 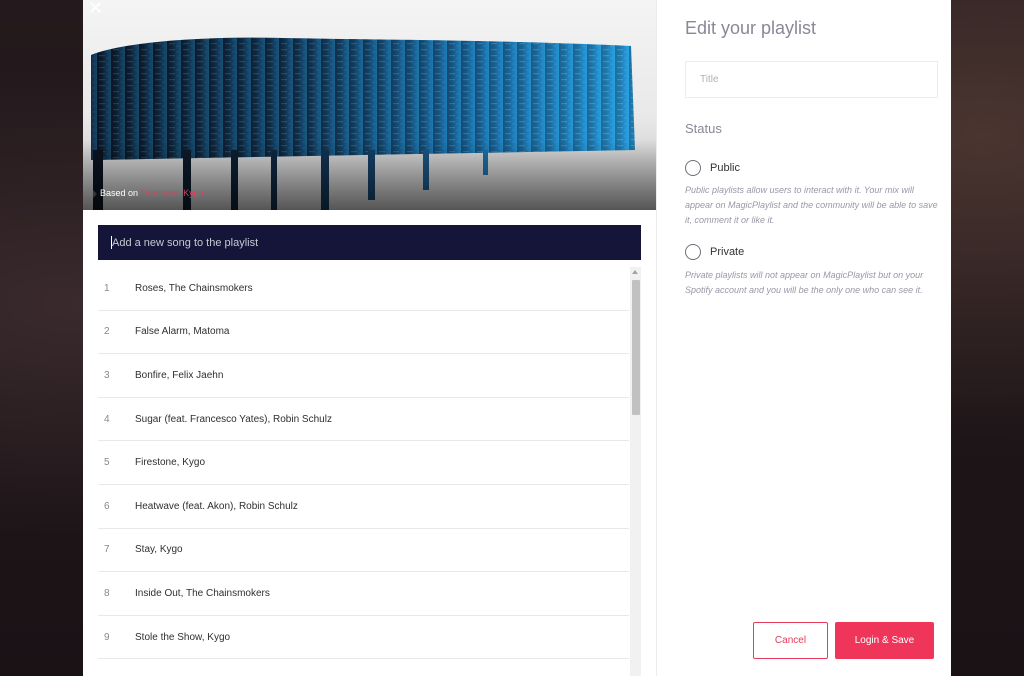 What do you see at coordinates (884, 640) in the screenshot?
I see `login-save-button: Login & Save` at bounding box center [884, 640].